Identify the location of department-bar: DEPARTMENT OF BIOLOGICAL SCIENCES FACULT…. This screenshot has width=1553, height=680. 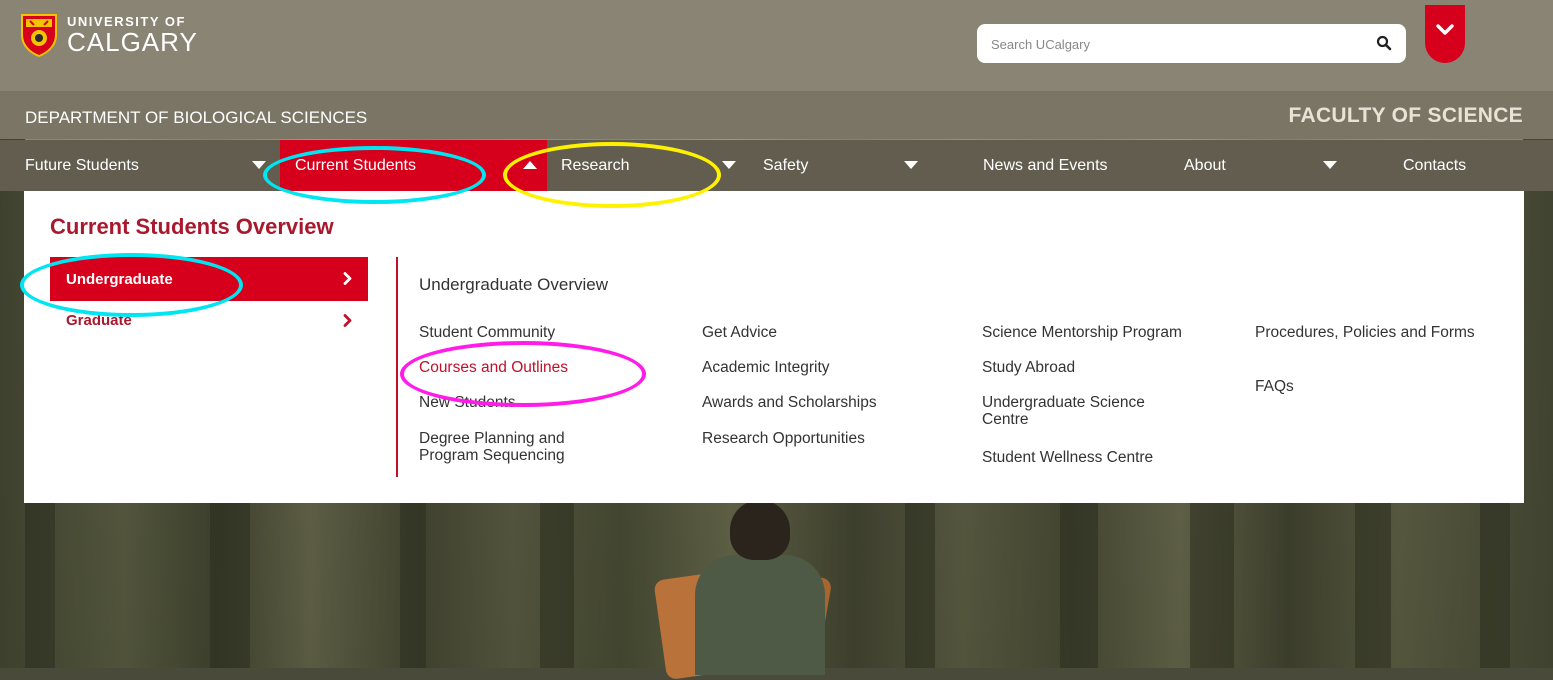
(776, 115).